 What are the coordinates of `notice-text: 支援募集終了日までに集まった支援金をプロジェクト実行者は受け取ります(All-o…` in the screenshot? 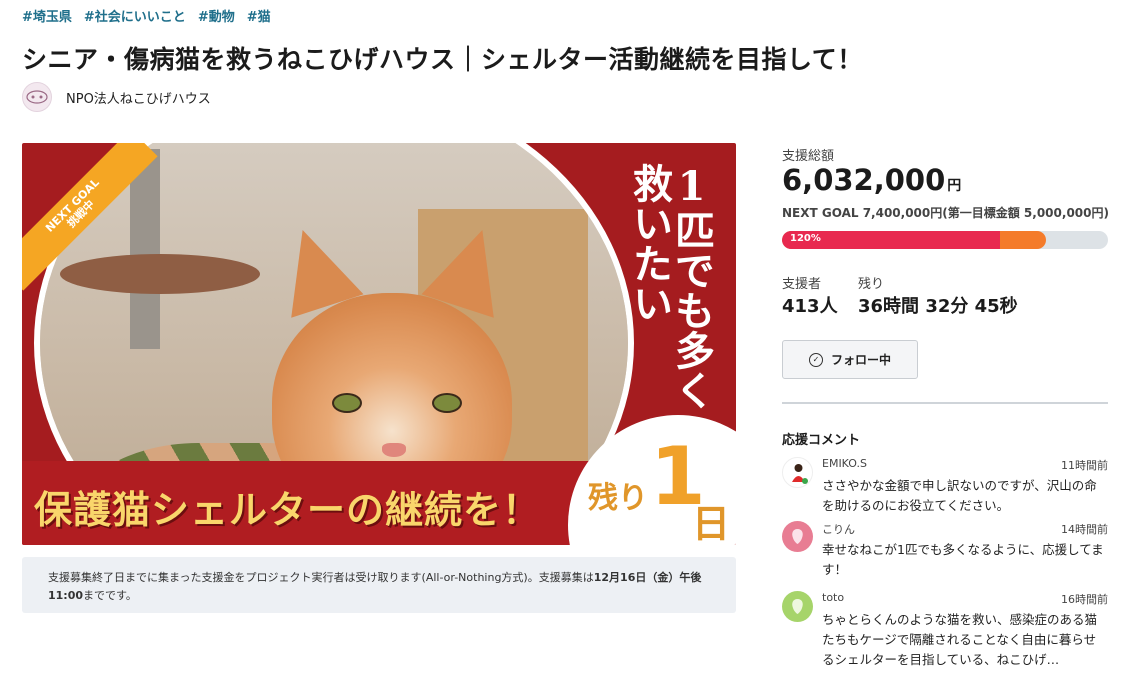 It's located at (321, 577).